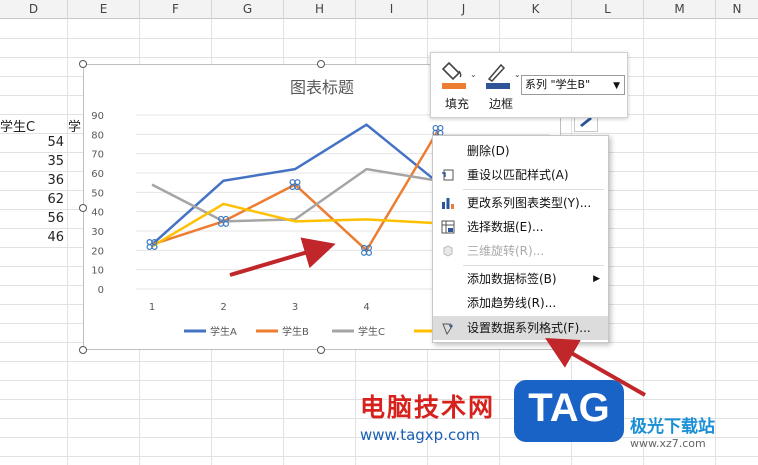 This screenshot has height=465, width=758. What do you see at coordinates (456, 104) in the screenshot?
I see `fill-label: 填充` at bounding box center [456, 104].